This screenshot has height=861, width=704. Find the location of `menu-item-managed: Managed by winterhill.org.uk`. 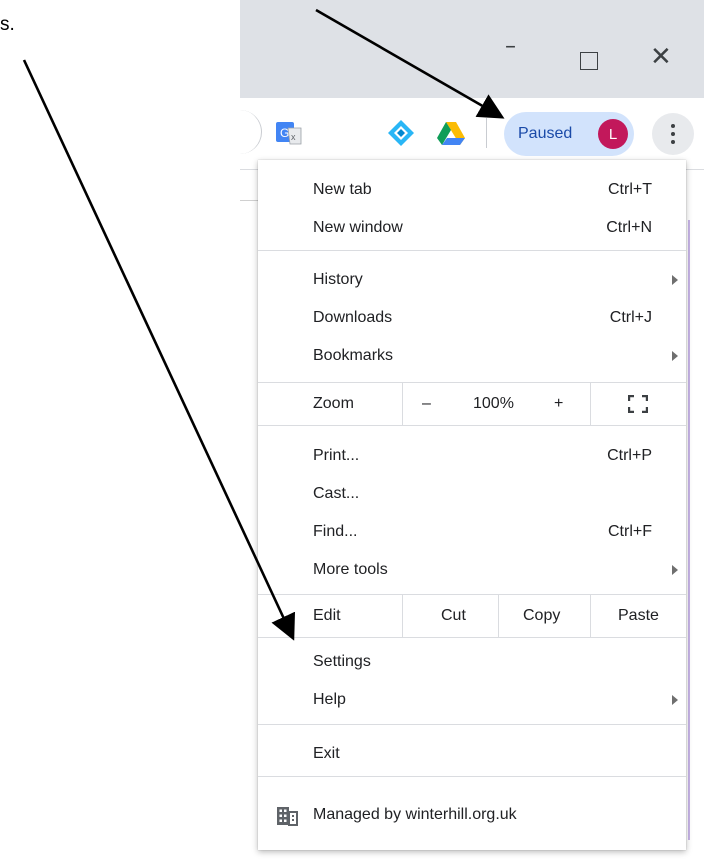

menu-item-managed: Managed by winterhill.org.uk is located at coordinates (472, 816).